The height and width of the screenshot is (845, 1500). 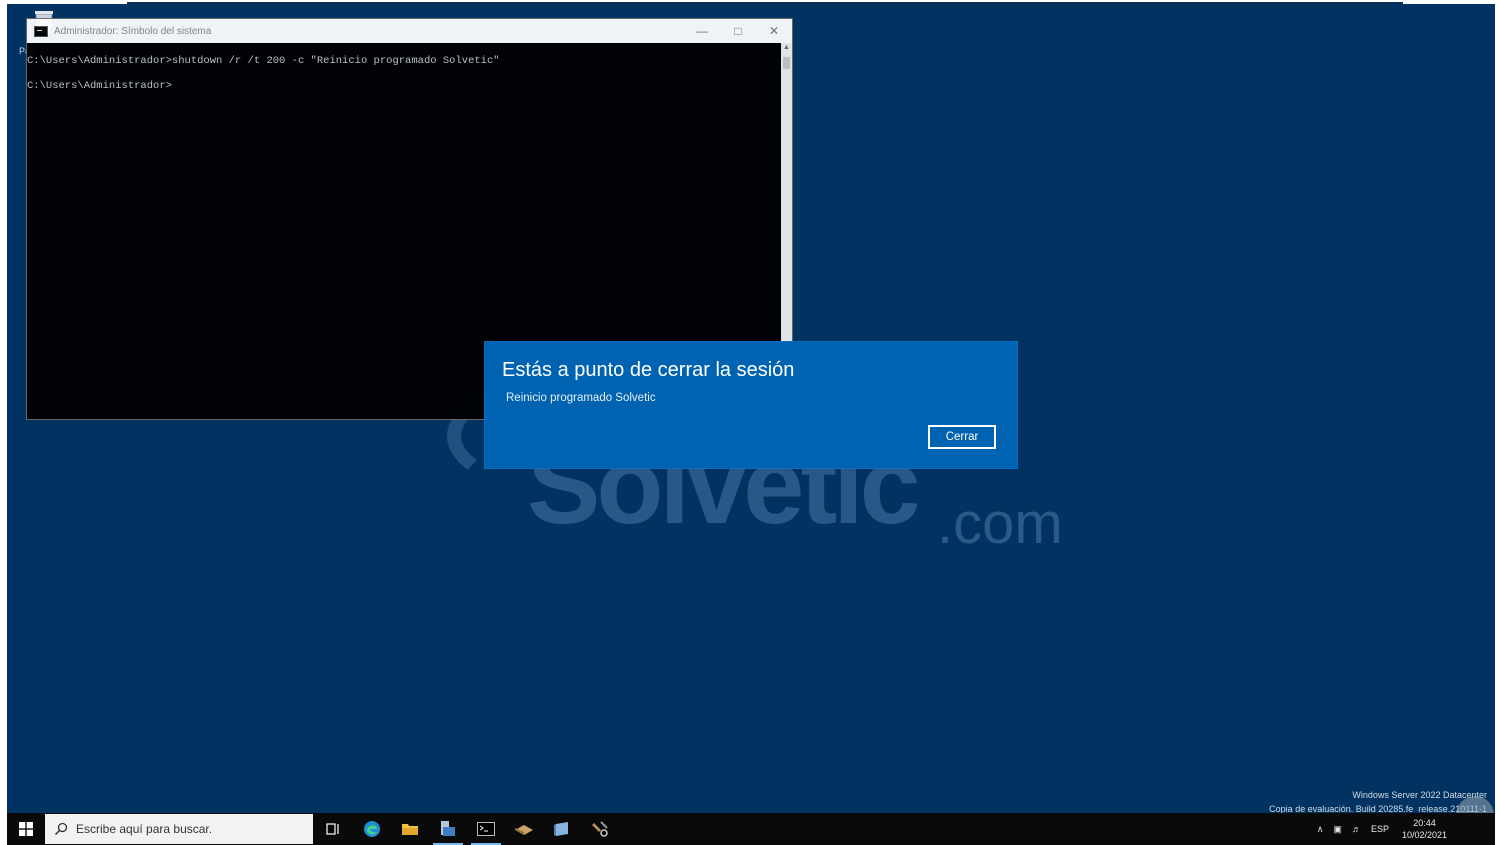 I want to click on scroll-up-arrow-icon: ▲, so click(x=786, y=47).